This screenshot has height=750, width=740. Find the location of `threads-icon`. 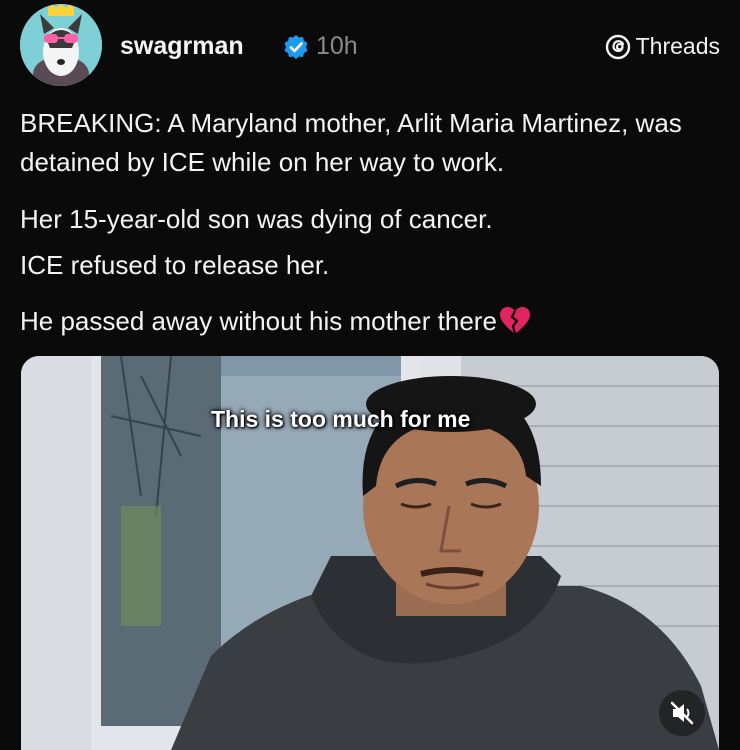

threads-icon is located at coordinates (617, 46).